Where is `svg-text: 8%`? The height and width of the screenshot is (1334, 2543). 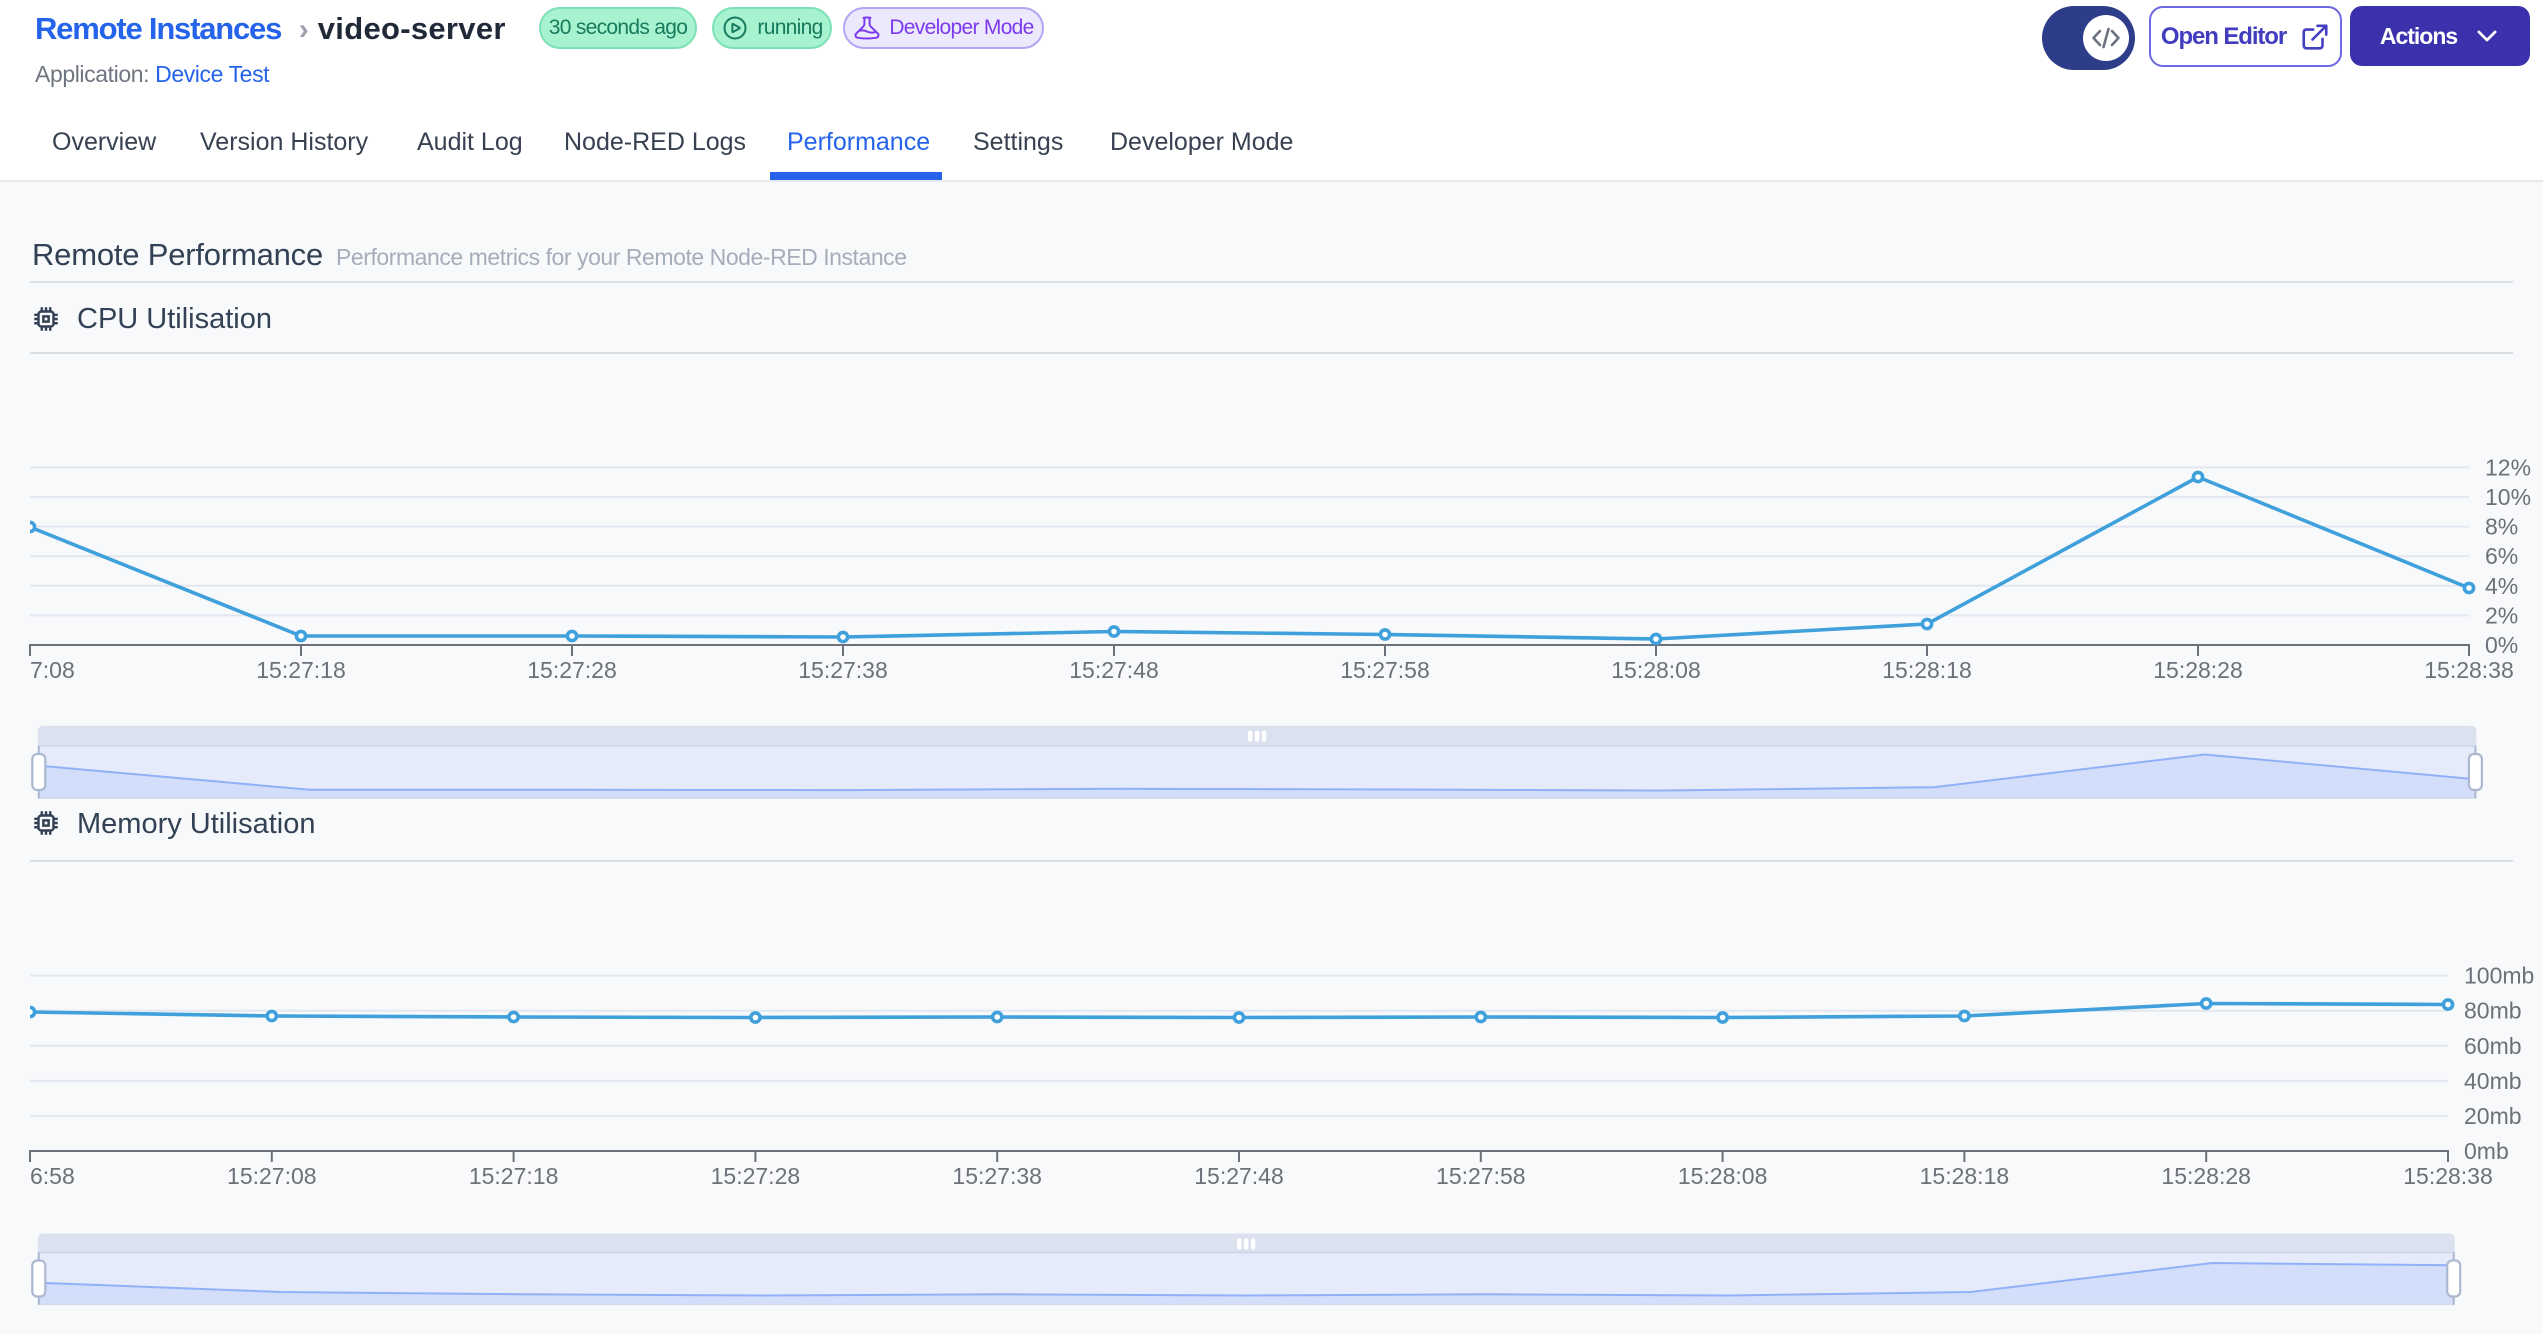
svg-text: 8% is located at coordinates (2501, 527).